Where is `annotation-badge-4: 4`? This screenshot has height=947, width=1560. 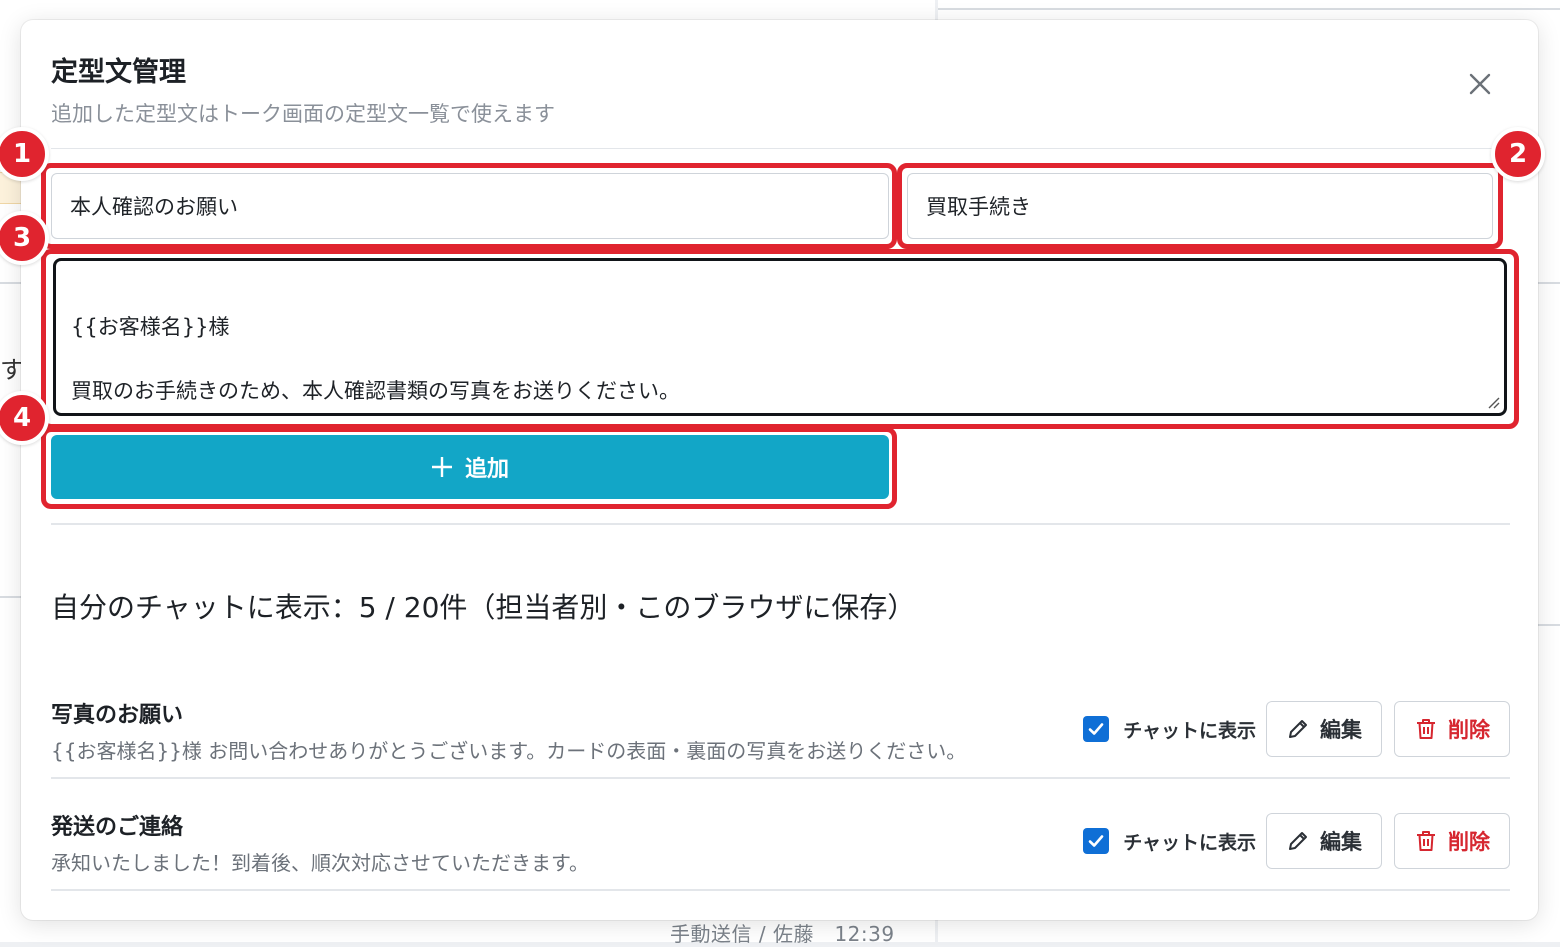
annotation-badge-4: 4 is located at coordinates (24, 418).